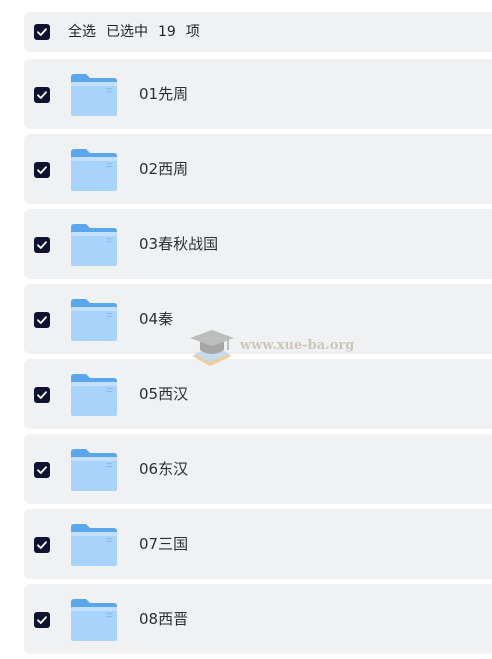  What do you see at coordinates (212, 348) in the screenshot?
I see `graduation-cap-icon` at bounding box center [212, 348].